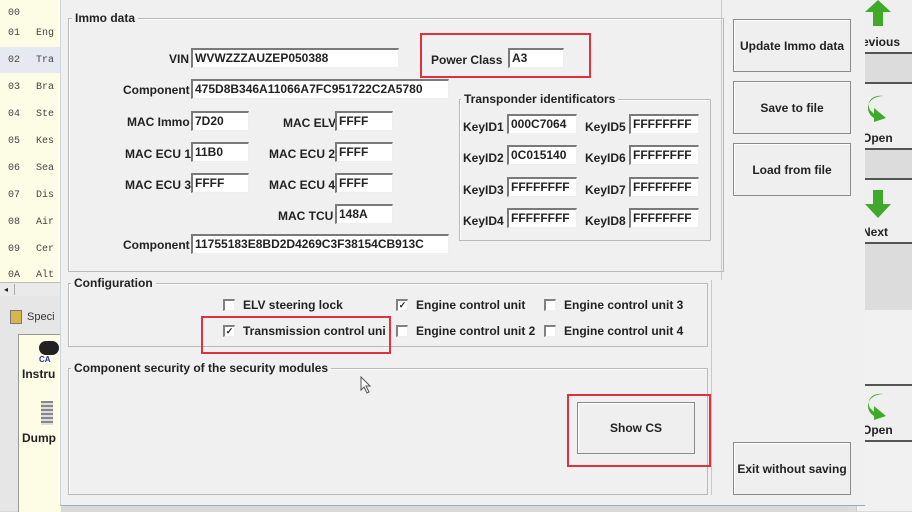 The width and height of the screenshot is (912, 512). I want to click on configuration-title: Configuration, so click(113, 283).